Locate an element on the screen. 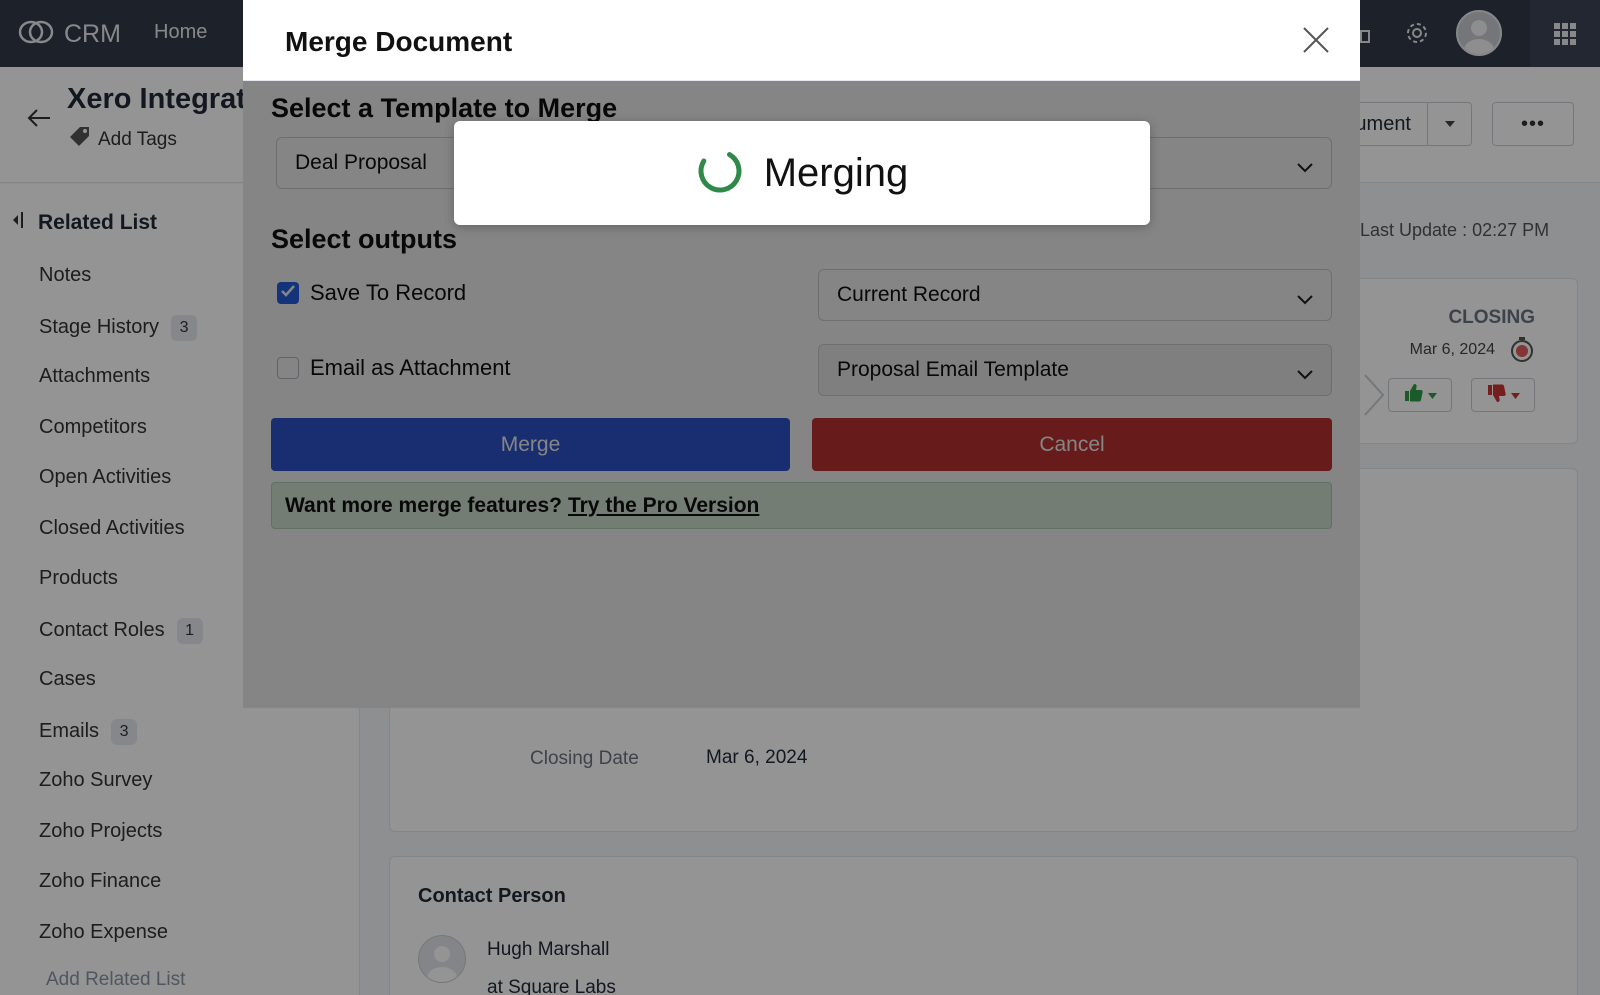  dialog-header: Merge Document is located at coordinates (801, 40).